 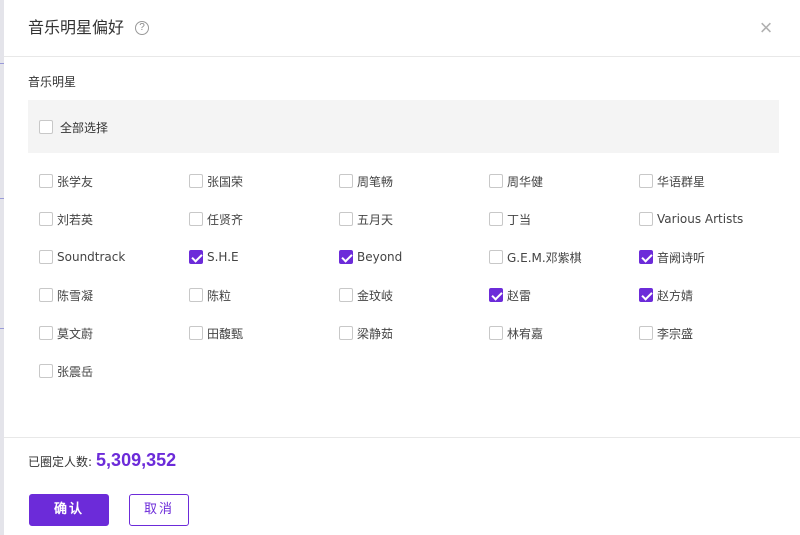 What do you see at coordinates (142, 28) in the screenshot?
I see `help-circle-icon: ?` at bounding box center [142, 28].